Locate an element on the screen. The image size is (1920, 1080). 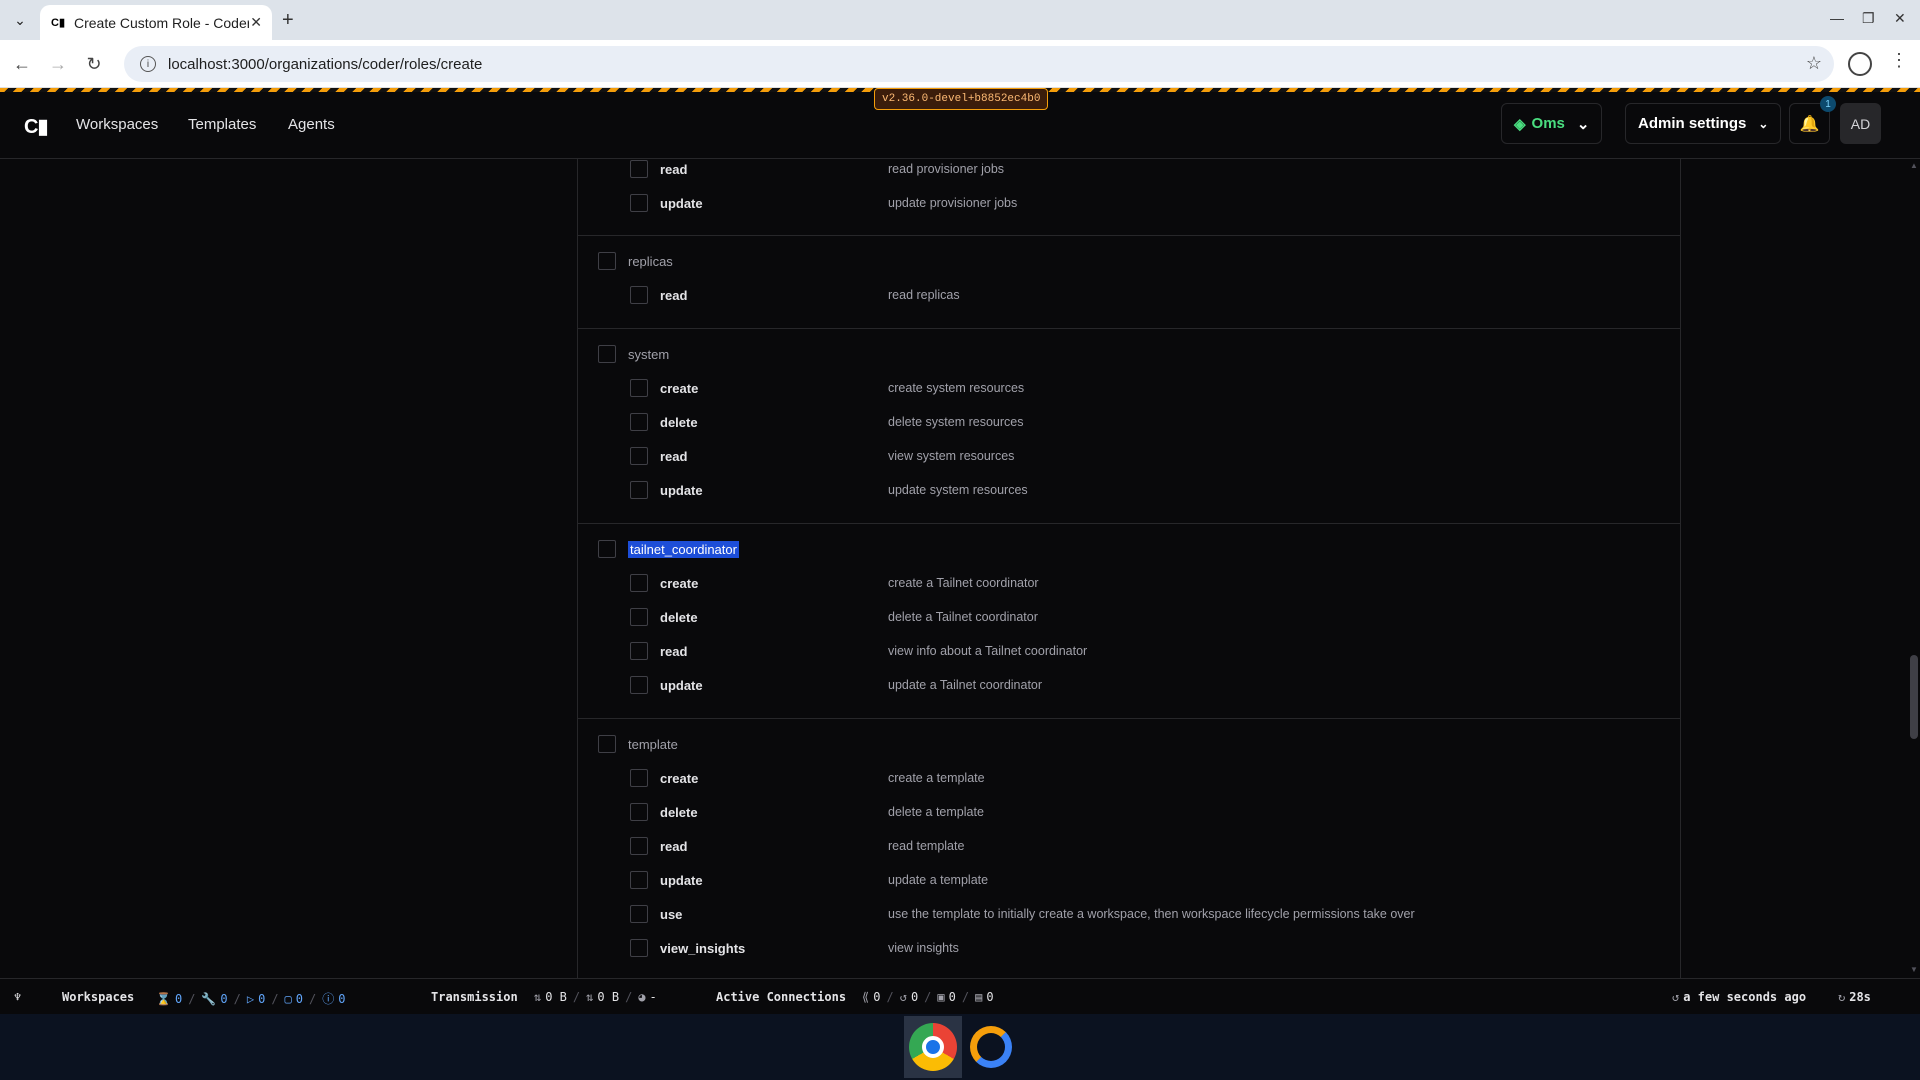
back-icon: ← is located at coordinates (22, 64).